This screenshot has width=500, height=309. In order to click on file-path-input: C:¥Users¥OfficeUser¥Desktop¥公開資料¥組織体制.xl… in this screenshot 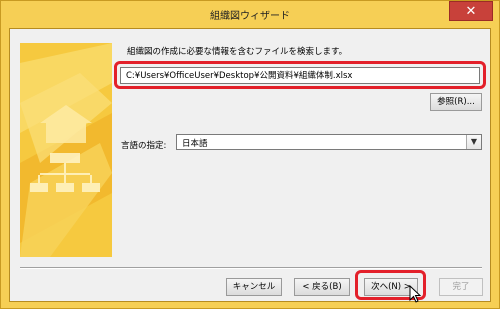, I will do `click(300, 75)`.